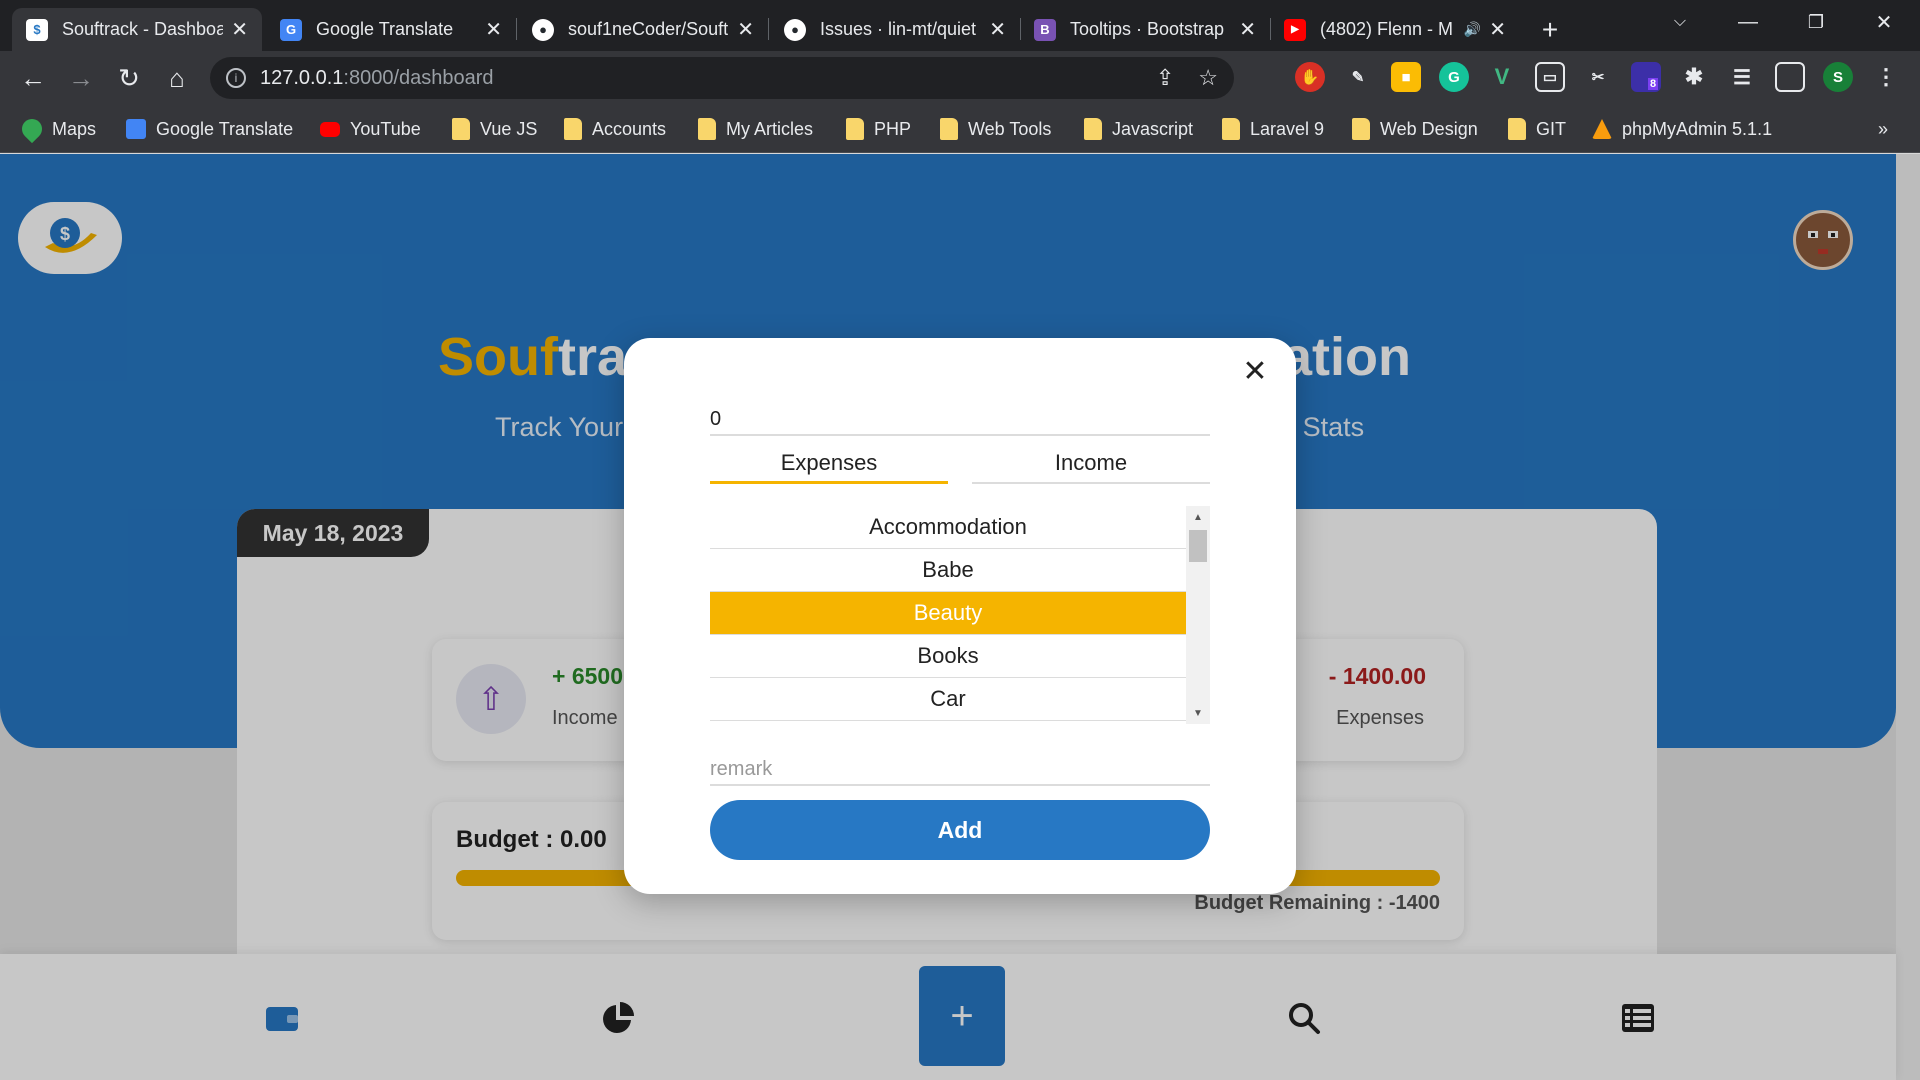 This screenshot has width=1920, height=1080. Describe the element at coordinates (643, 29) in the screenshot. I see `tab-github-souftrack: ● souf1neCoder/Souftrack ✕` at that location.